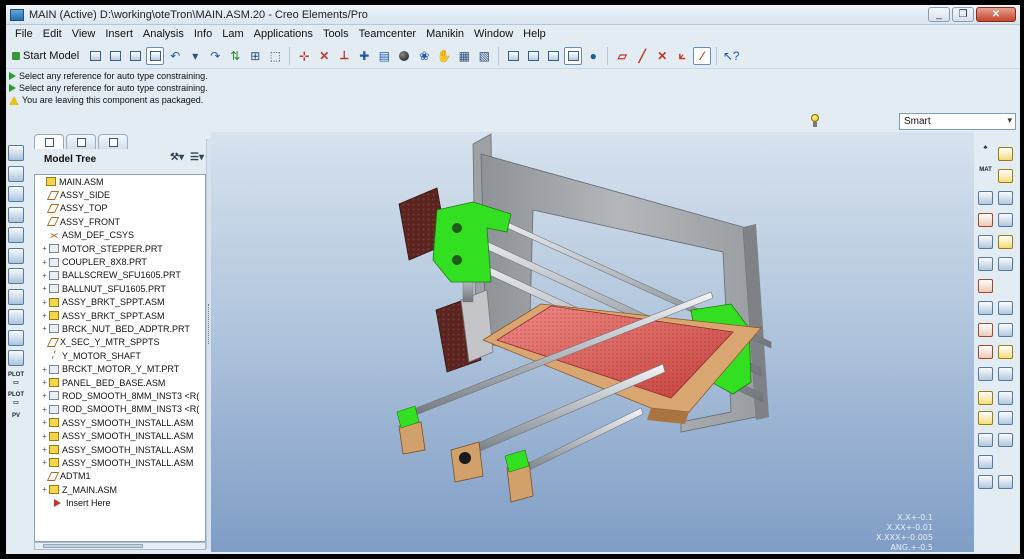 The width and height of the screenshot is (1024, 559). Describe the element at coordinates (16, 296) in the screenshot. I see `model-player-icon` at that location.